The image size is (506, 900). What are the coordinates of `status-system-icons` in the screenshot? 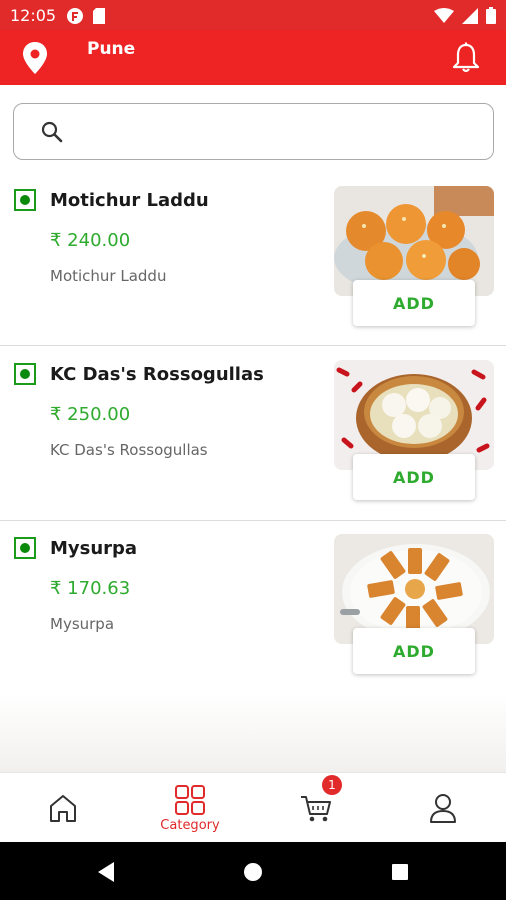 It's located at (465, 15).